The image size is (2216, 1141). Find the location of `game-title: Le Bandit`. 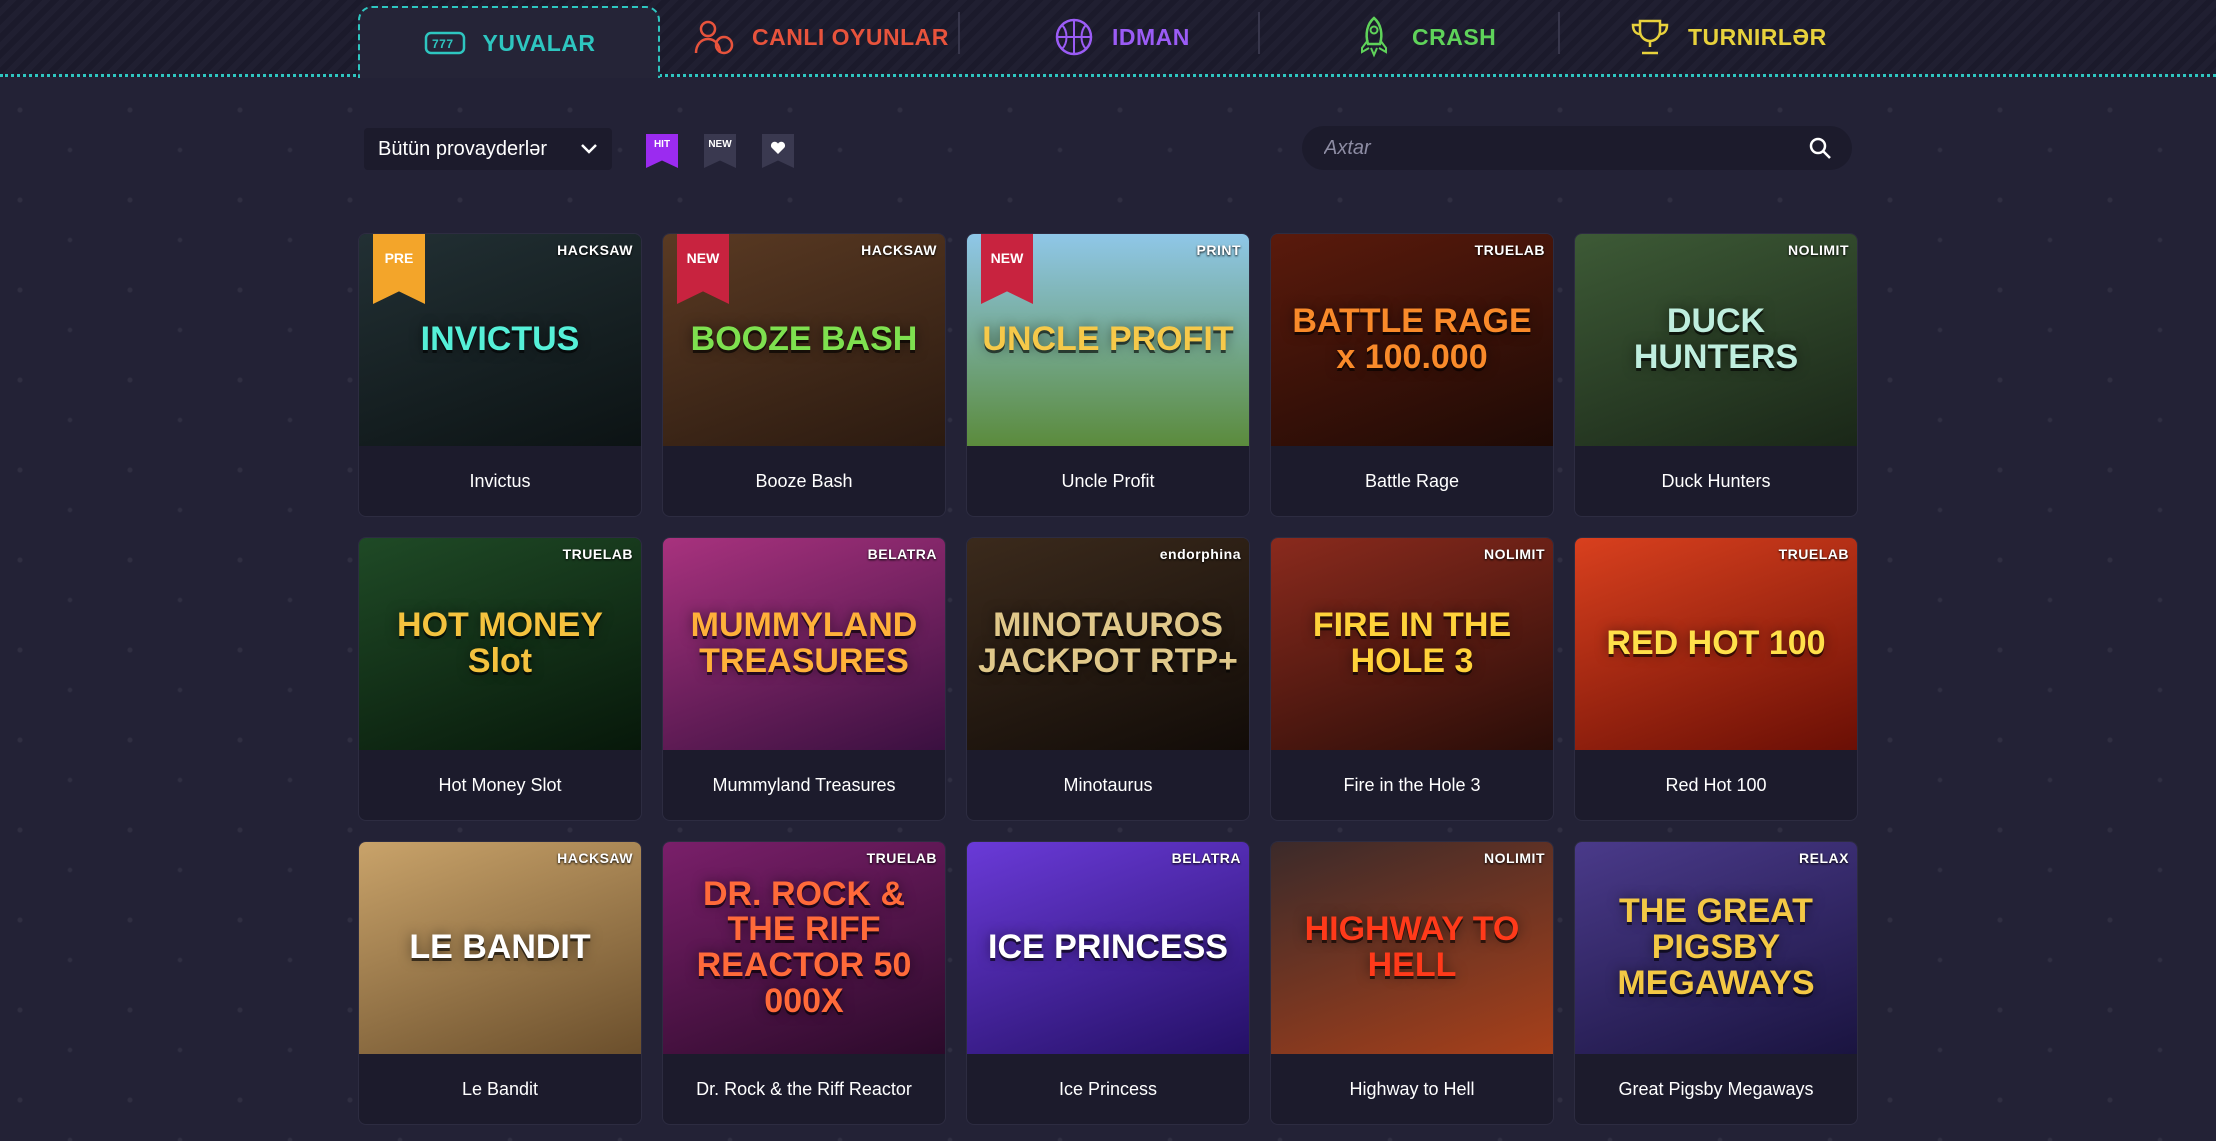

game-title: Le Bandit is located at coordinates (500, 1088).